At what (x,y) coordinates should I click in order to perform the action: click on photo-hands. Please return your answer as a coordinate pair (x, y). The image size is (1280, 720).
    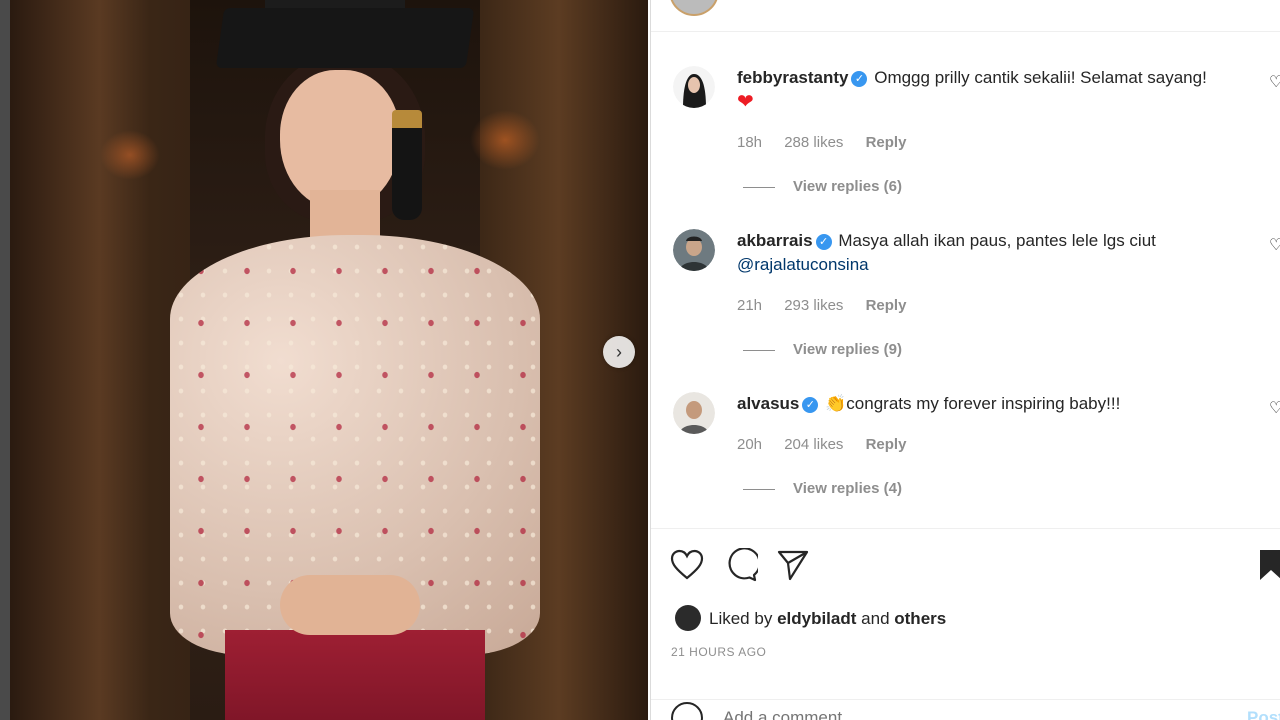
    Looking at the image, I should click on (350, 605).